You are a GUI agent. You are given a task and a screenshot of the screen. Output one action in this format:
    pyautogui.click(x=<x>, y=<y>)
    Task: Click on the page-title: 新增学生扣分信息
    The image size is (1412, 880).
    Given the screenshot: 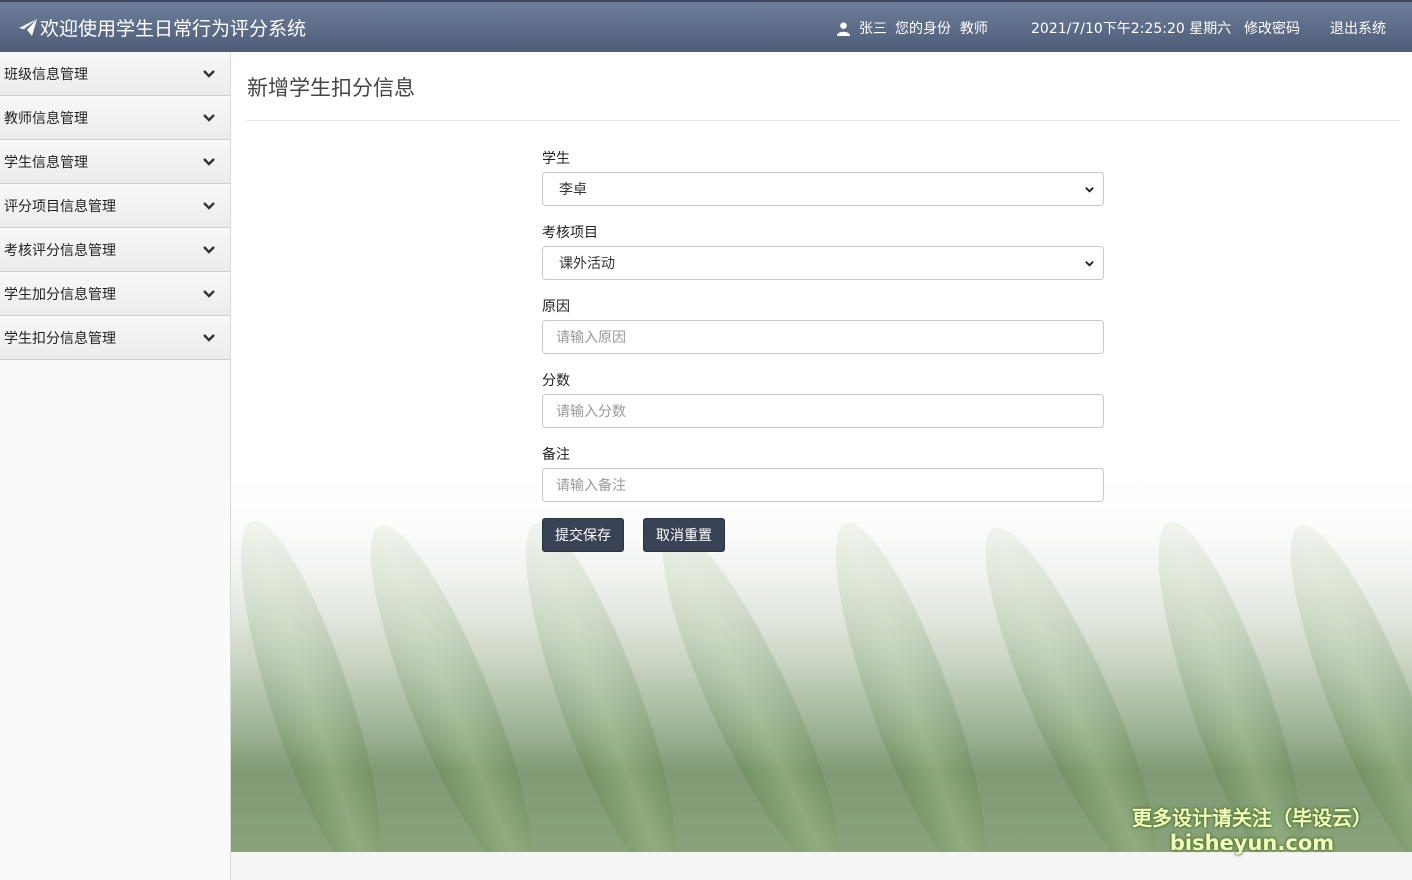 What is the action you would take?
    pyautogui.click(x=331, y=88)
    